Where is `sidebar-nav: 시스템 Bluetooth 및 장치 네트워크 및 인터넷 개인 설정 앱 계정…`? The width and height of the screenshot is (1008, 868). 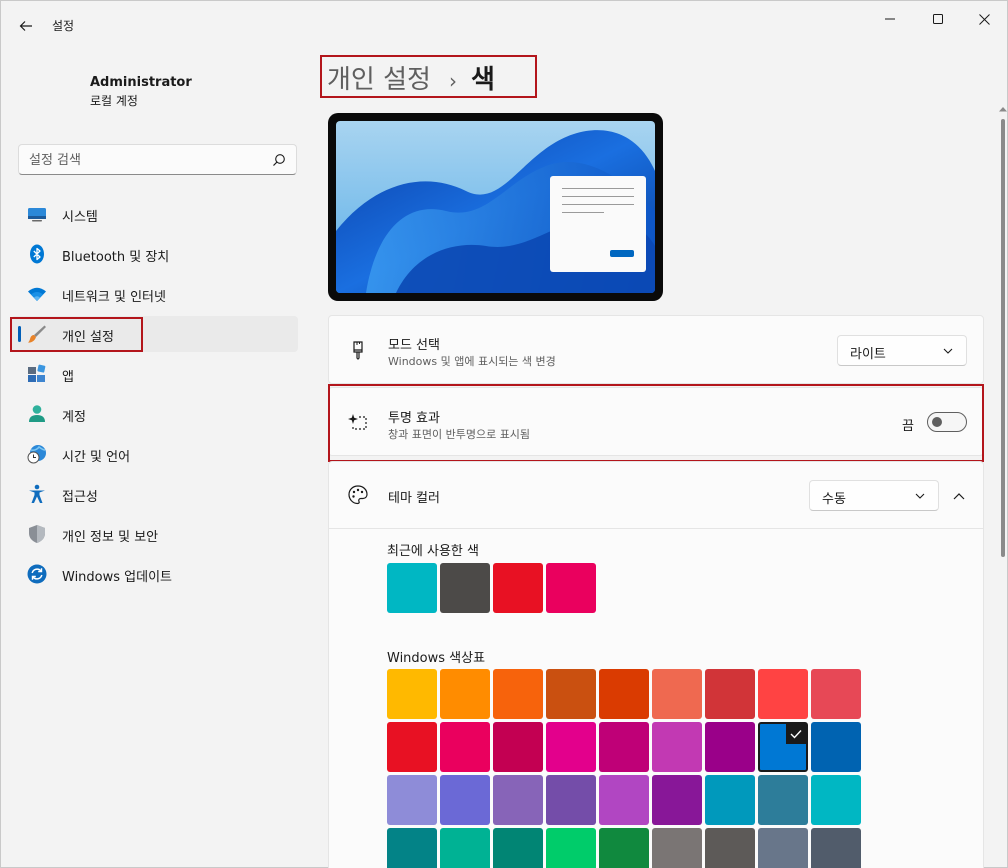 sidebar-nav: 시스템 Bluetooth 및 장치 네트워크 및 인터넷 개인 설정 앱 계정… is located at coordinates (154, 396).